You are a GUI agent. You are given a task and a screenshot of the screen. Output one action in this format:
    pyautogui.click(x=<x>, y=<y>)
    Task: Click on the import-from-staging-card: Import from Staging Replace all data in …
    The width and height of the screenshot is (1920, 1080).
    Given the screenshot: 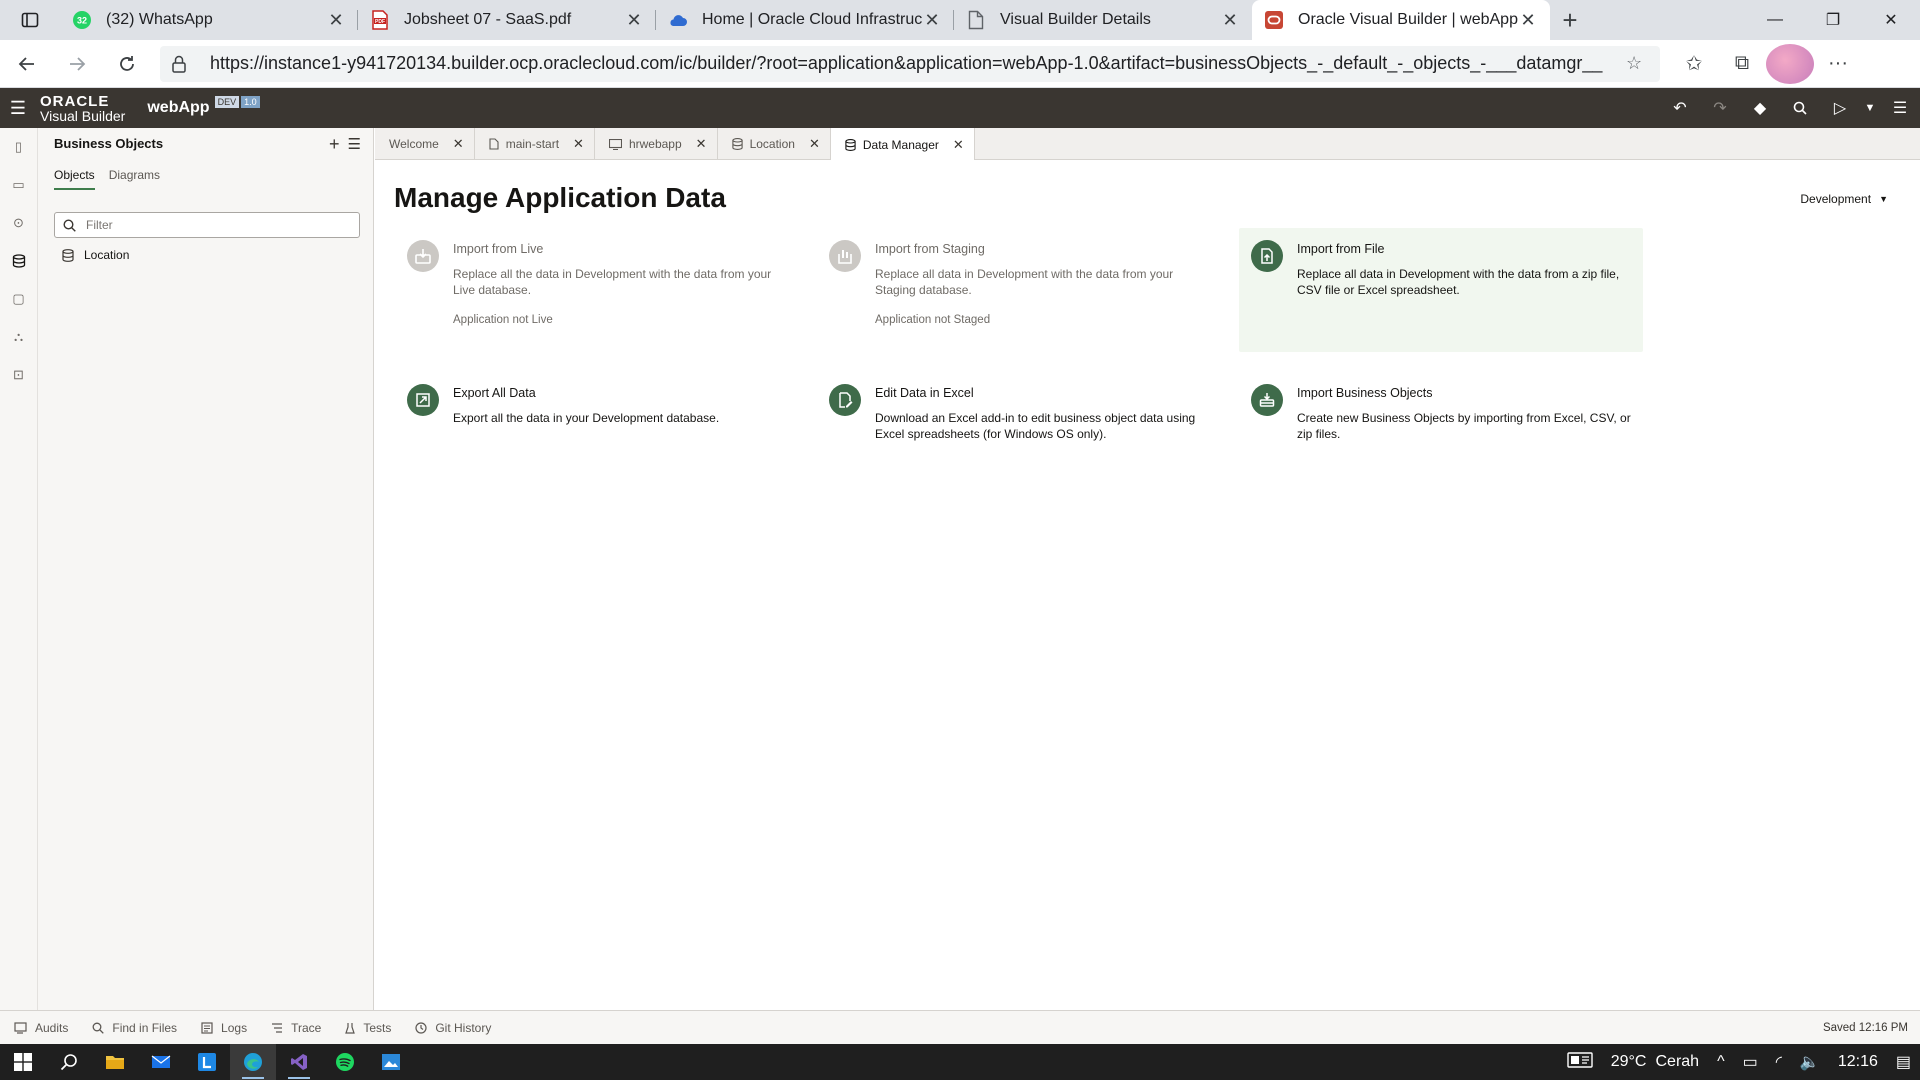 What is the action you would take?
    pyautogui.click(x=1019, y=290)
    